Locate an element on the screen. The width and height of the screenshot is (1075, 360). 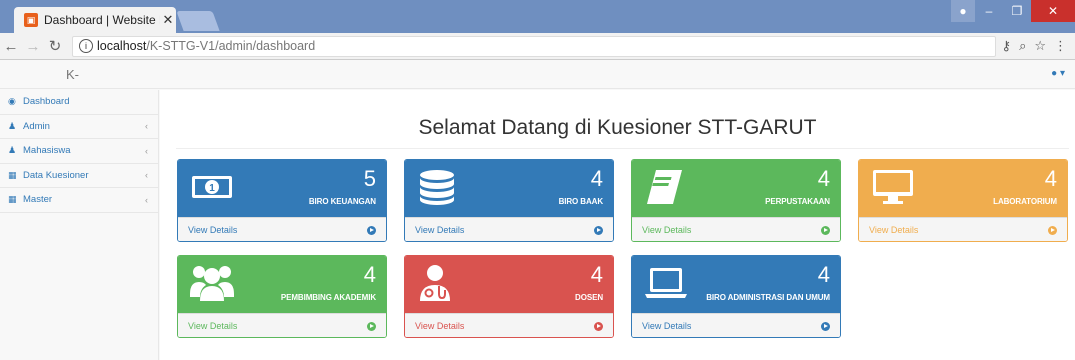
dashboard-icon: ◉ is located at coordinates (12, 101).